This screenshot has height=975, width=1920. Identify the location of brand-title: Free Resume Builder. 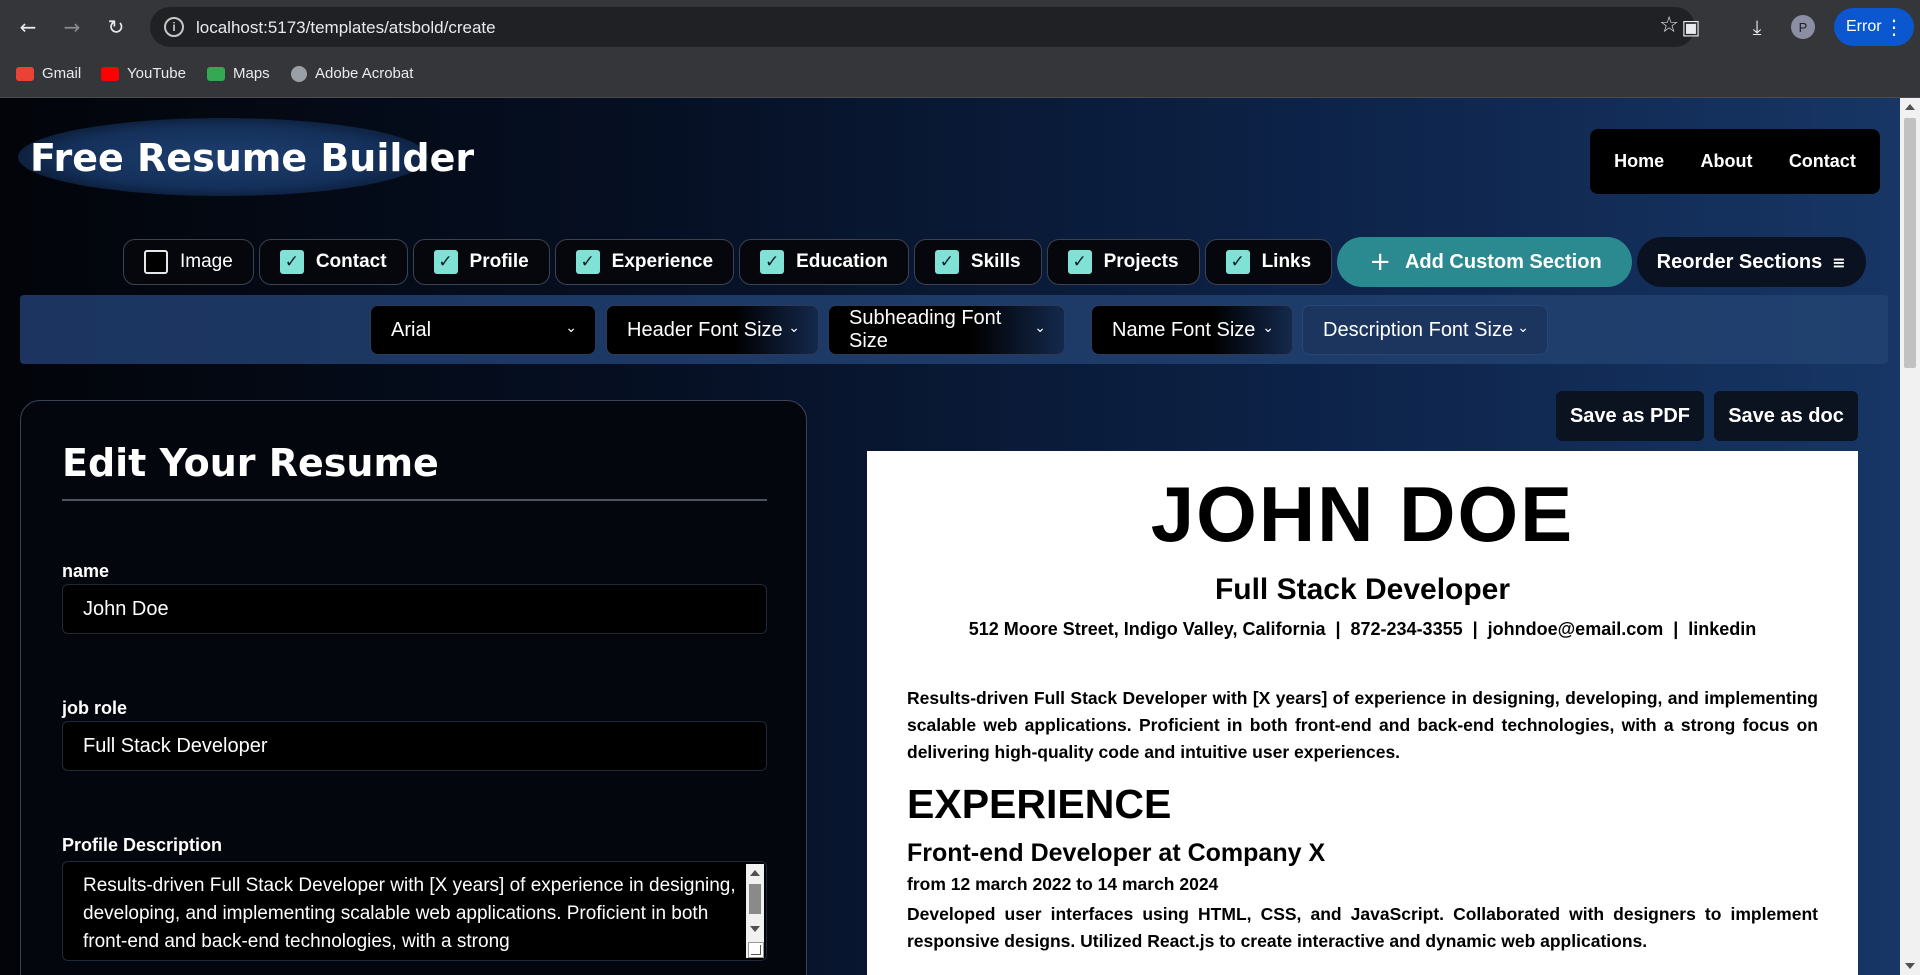
(252, 158).